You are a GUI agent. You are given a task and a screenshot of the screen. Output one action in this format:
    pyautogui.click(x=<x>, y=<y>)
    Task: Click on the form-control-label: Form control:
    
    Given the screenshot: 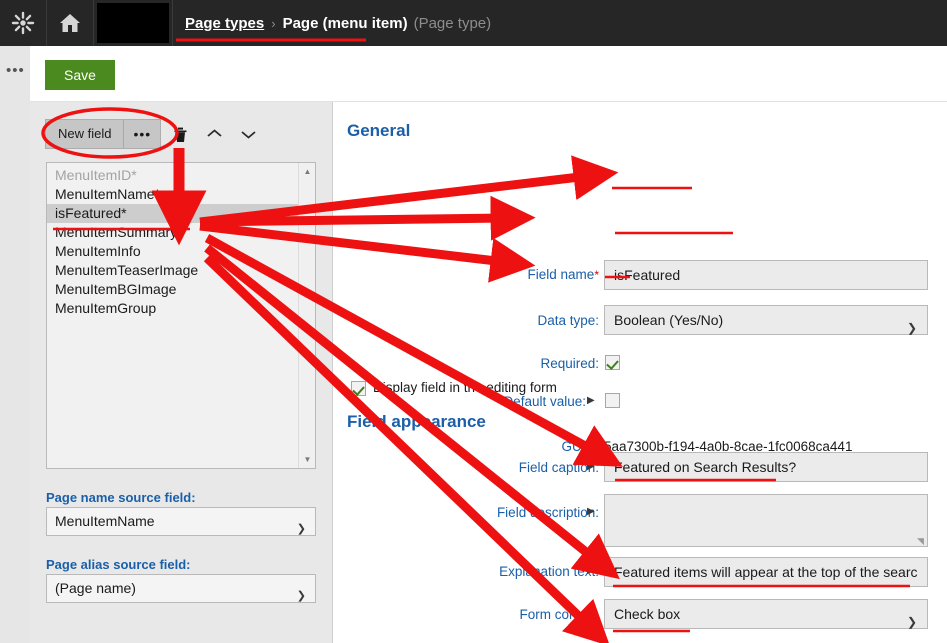 What is the action you would take?
    pyautogui.click(x=559, y=614)
    